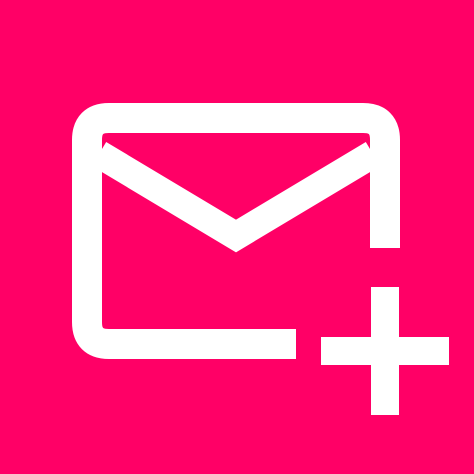 The height and width of the screenshot is (474, 474). Describe the element at coordinates (236, 197) in the screenshot. I see `envelope-flap` at that location.